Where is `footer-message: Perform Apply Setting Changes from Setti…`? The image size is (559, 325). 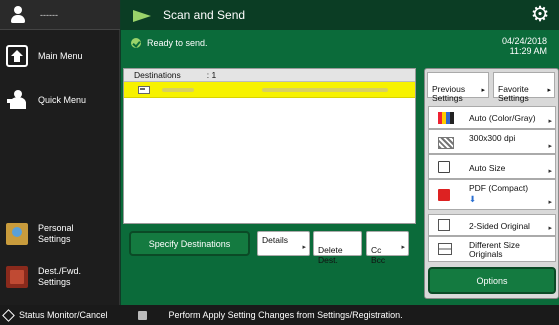
footer-message: Perform Apply Setting Changes from Setti… is located at coordinates (285, 315).